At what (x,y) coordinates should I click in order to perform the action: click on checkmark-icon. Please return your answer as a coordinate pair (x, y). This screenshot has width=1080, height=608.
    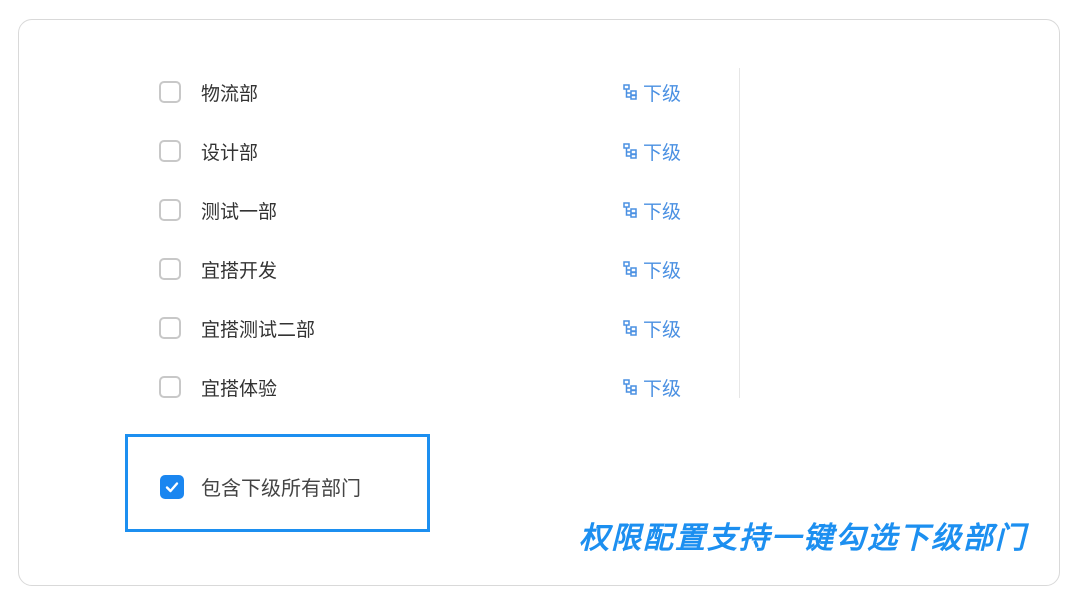
    Looking at the image, I should click on (172, 486).